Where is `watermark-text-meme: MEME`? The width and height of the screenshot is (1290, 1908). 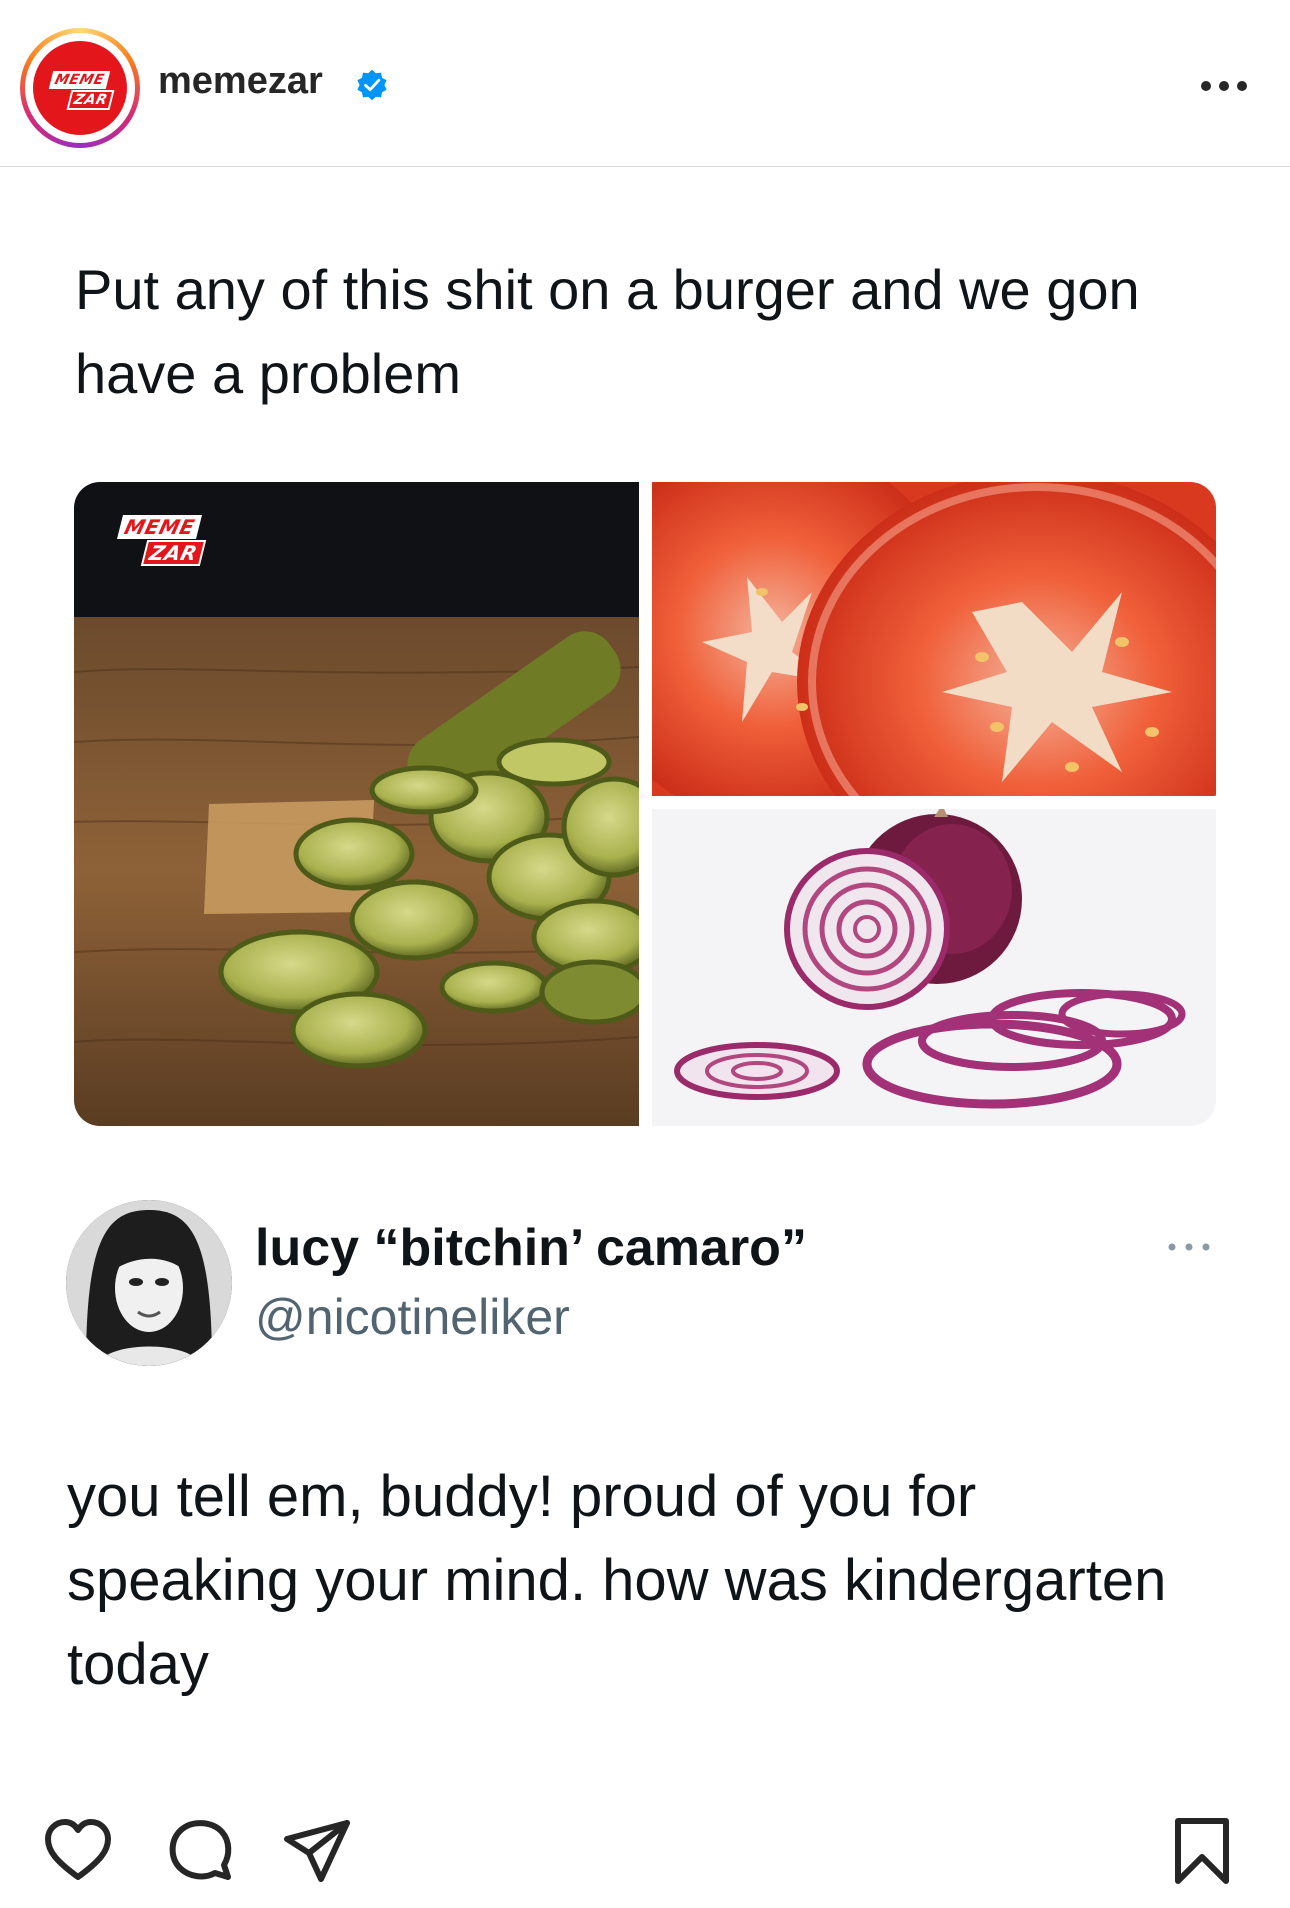 watermark-text-meme: MEME is located at coordinates (160, 527).